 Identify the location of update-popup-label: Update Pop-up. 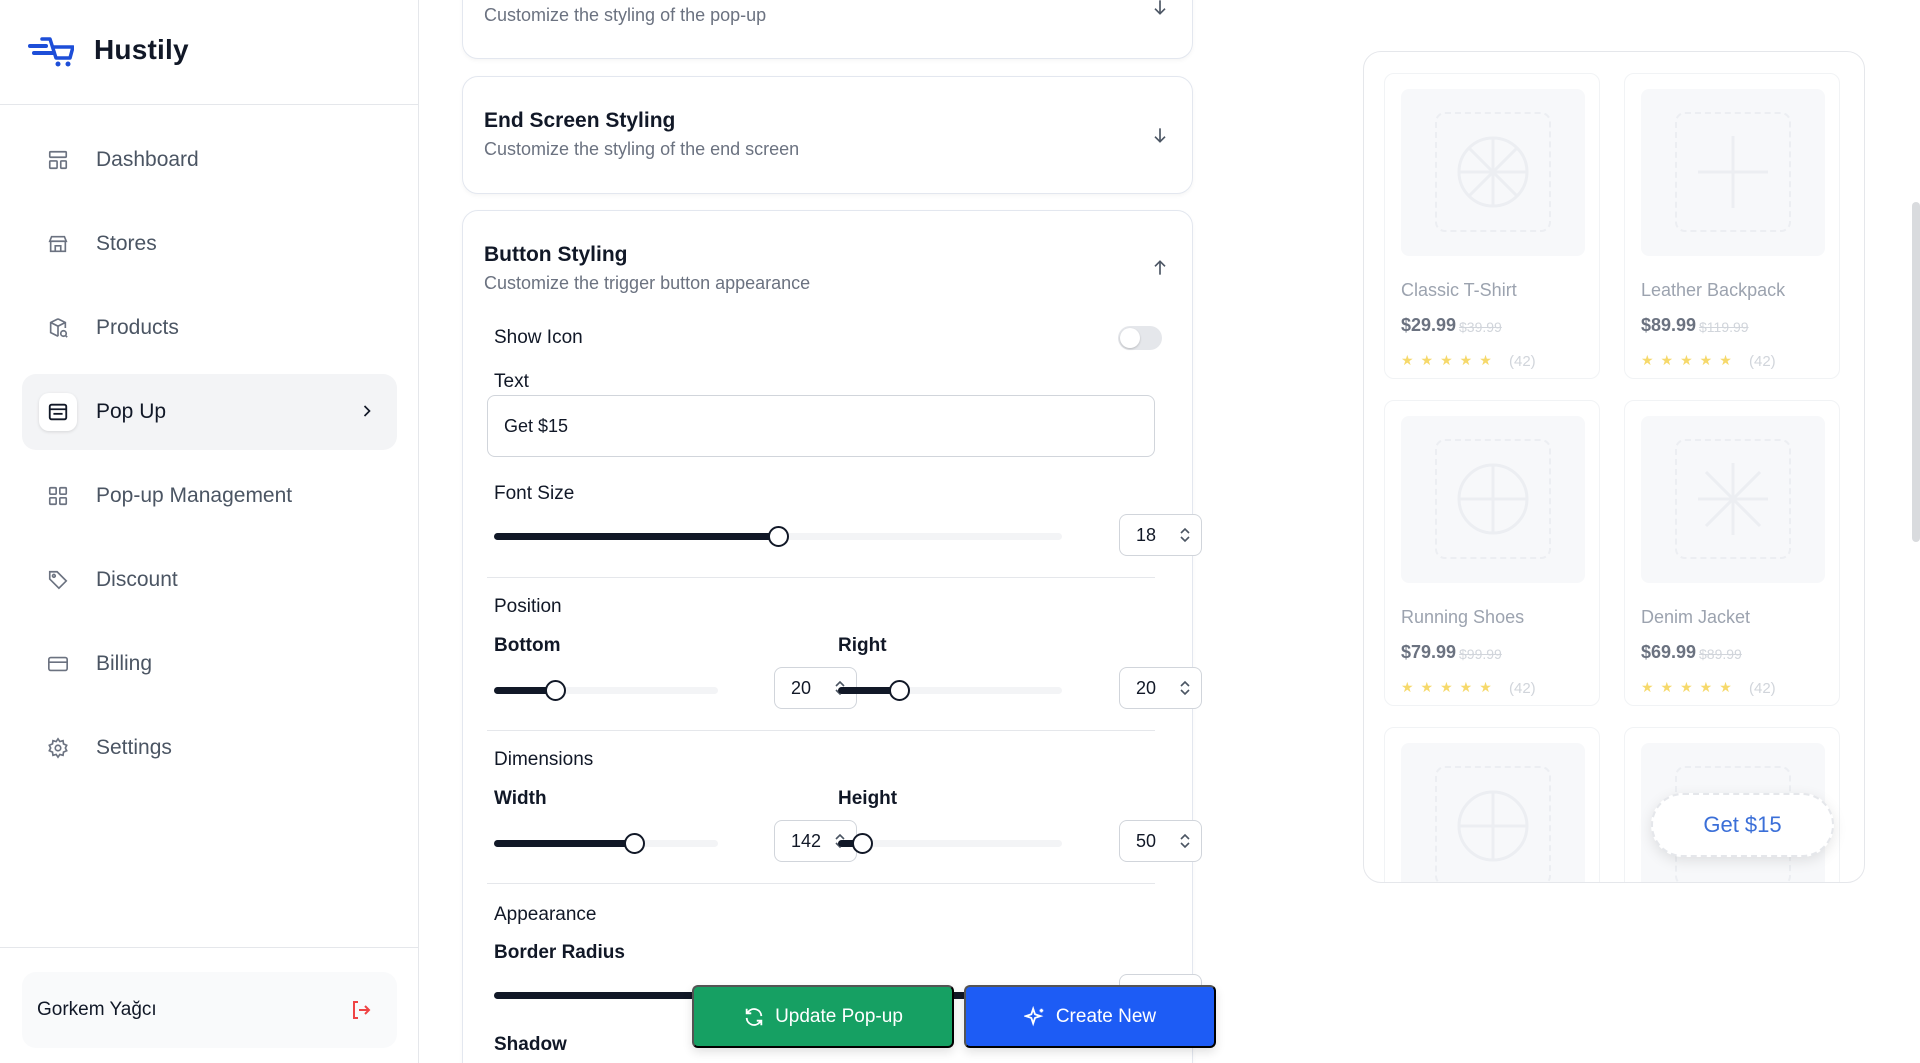
(839, 1016).